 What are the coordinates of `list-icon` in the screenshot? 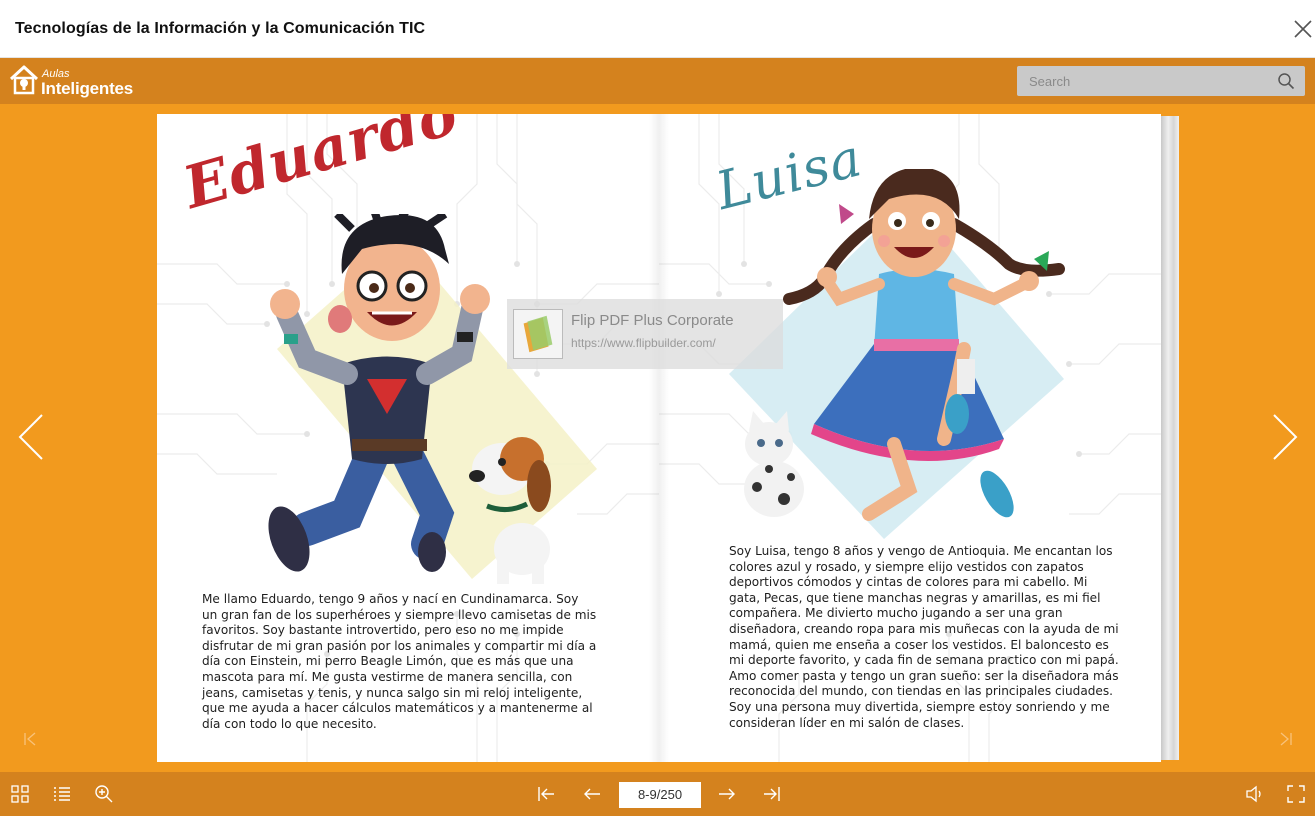 It's located at (62, 794).